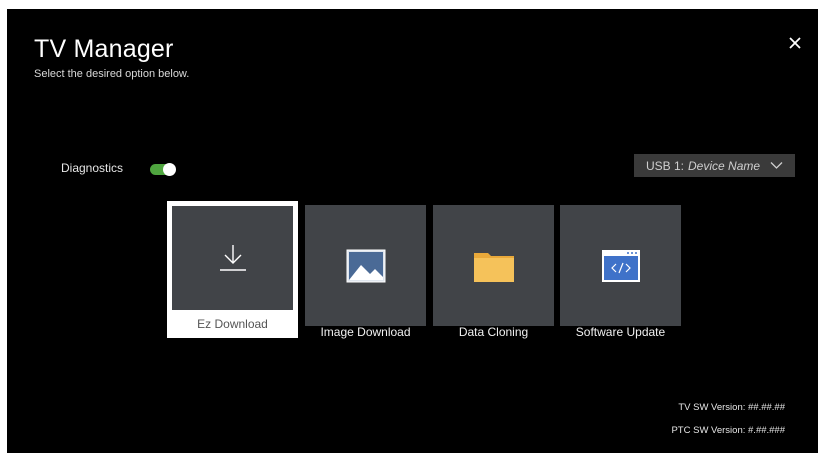  I want to click on usb-device-dropdown: USB 1: Device Name, so click(714, 165).